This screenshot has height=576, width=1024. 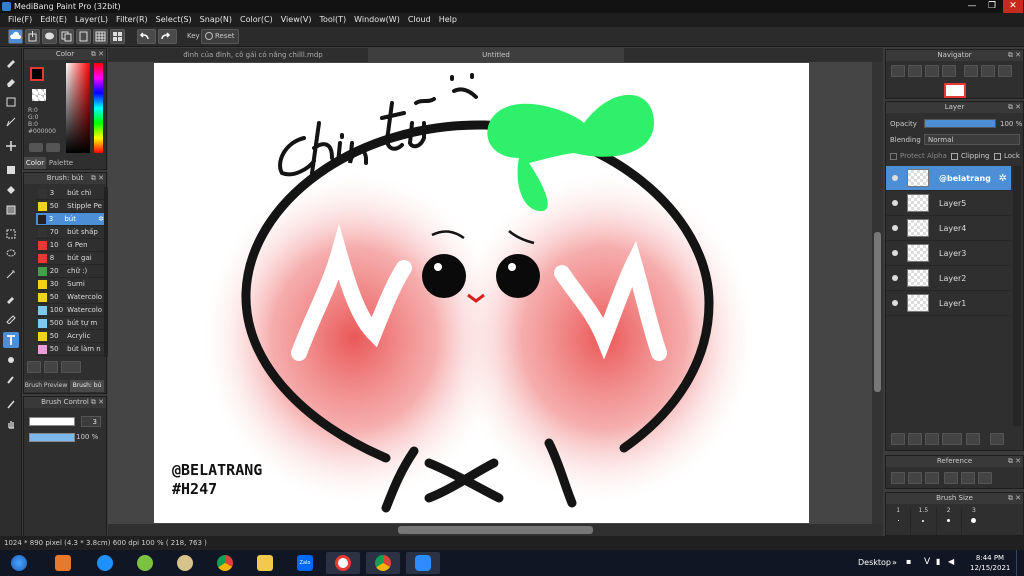 What do you see at coordinates (949, 71) in the screenshot?
I see `actual-size-icon` at bounding box center [949, 71].